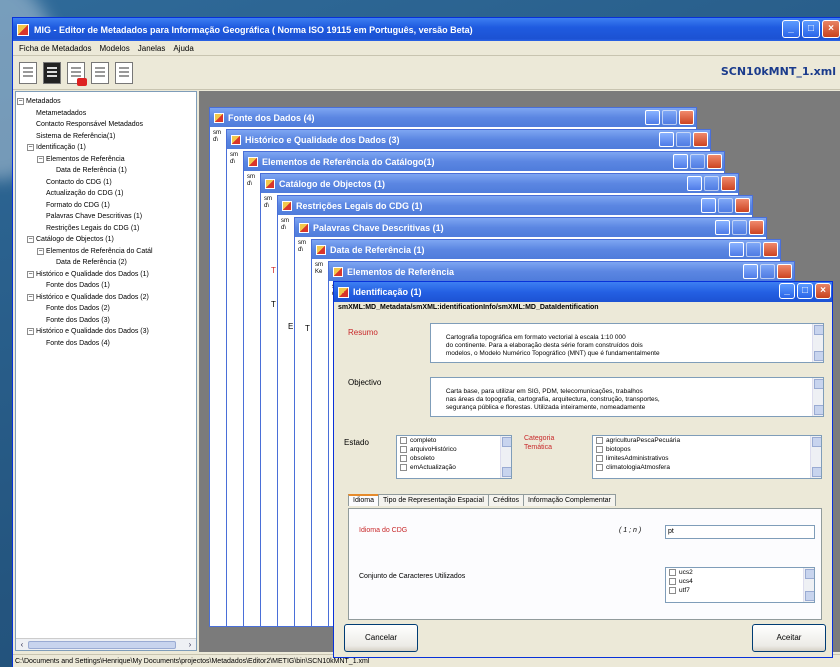 The image size is (840, 667). What do you see at coordinates (381, 638) in the screenshot?
I see `cancel-button: Cancelar` at bounding box center [381, 638].